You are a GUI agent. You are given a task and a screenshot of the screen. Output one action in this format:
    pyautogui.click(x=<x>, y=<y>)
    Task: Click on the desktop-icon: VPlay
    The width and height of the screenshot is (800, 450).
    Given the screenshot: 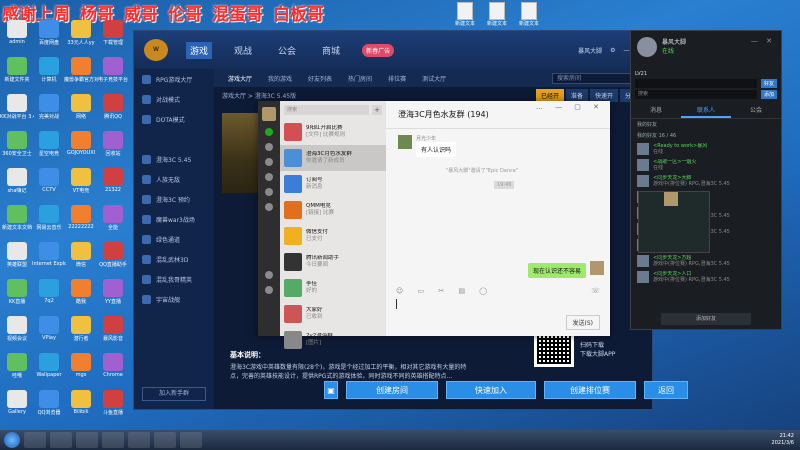 What is the action you would take?
    pyautogui.click(x=49, y=334)
    